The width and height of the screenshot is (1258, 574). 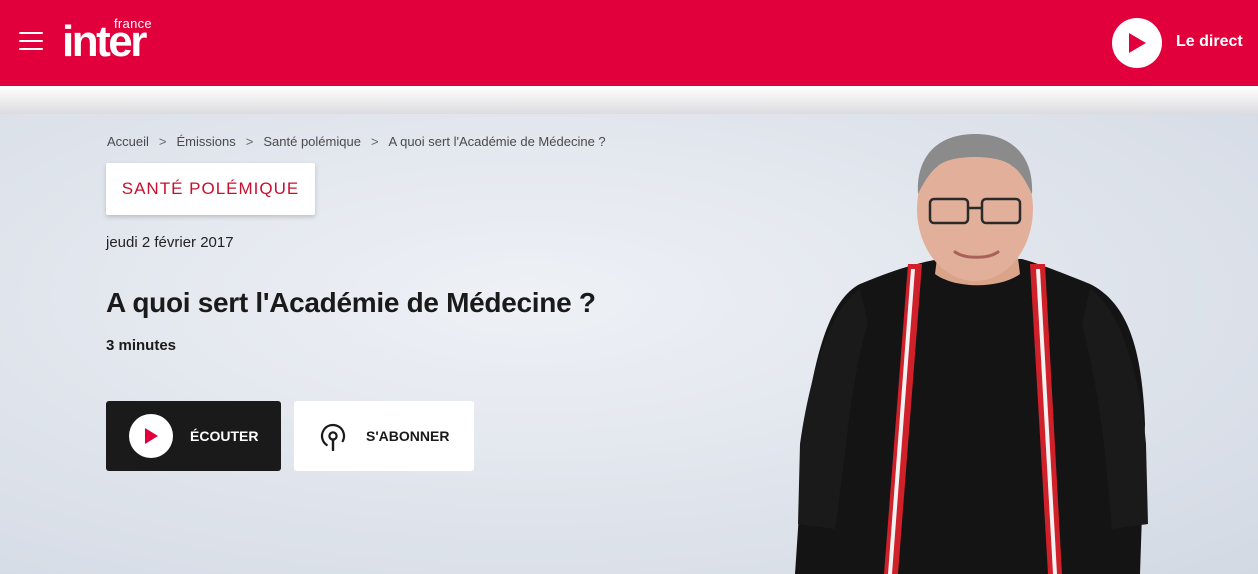 What do you see at coordinates (333, 437) in the screenshot?
I see `podcast-icon` at bounding box center [333, 437].